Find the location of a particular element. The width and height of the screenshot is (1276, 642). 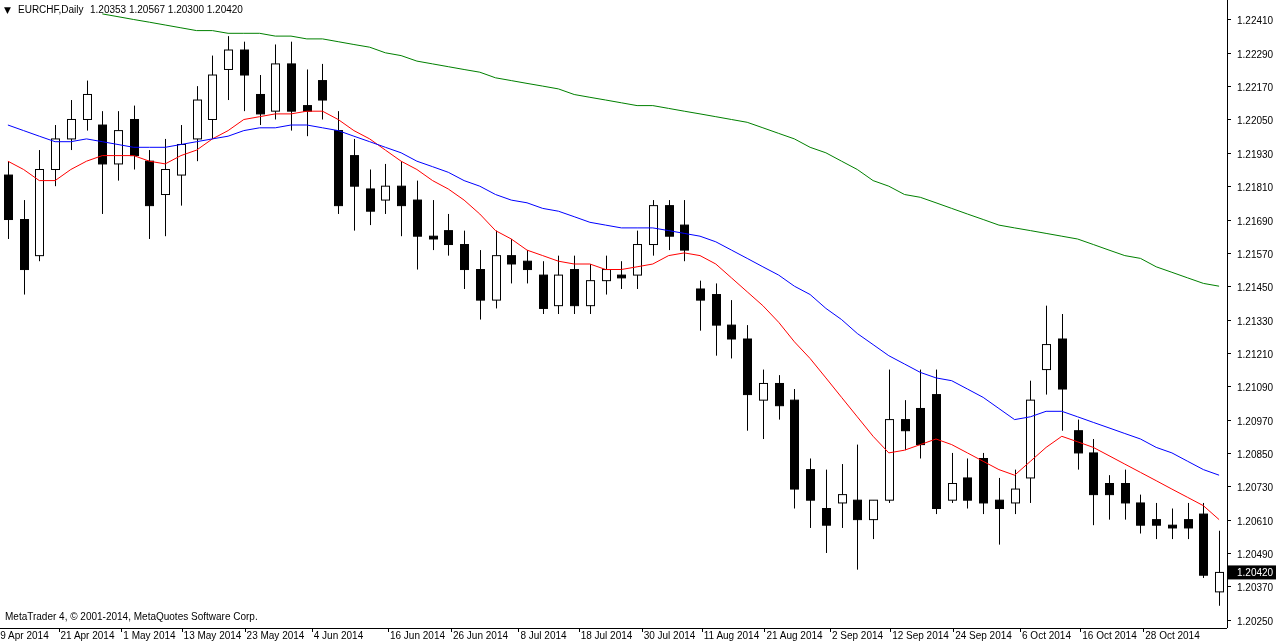

copyright-text: MetaTrader 4, © 2001-2014, MetaQuotes Software Corp. is located at coordinates (131, 616).